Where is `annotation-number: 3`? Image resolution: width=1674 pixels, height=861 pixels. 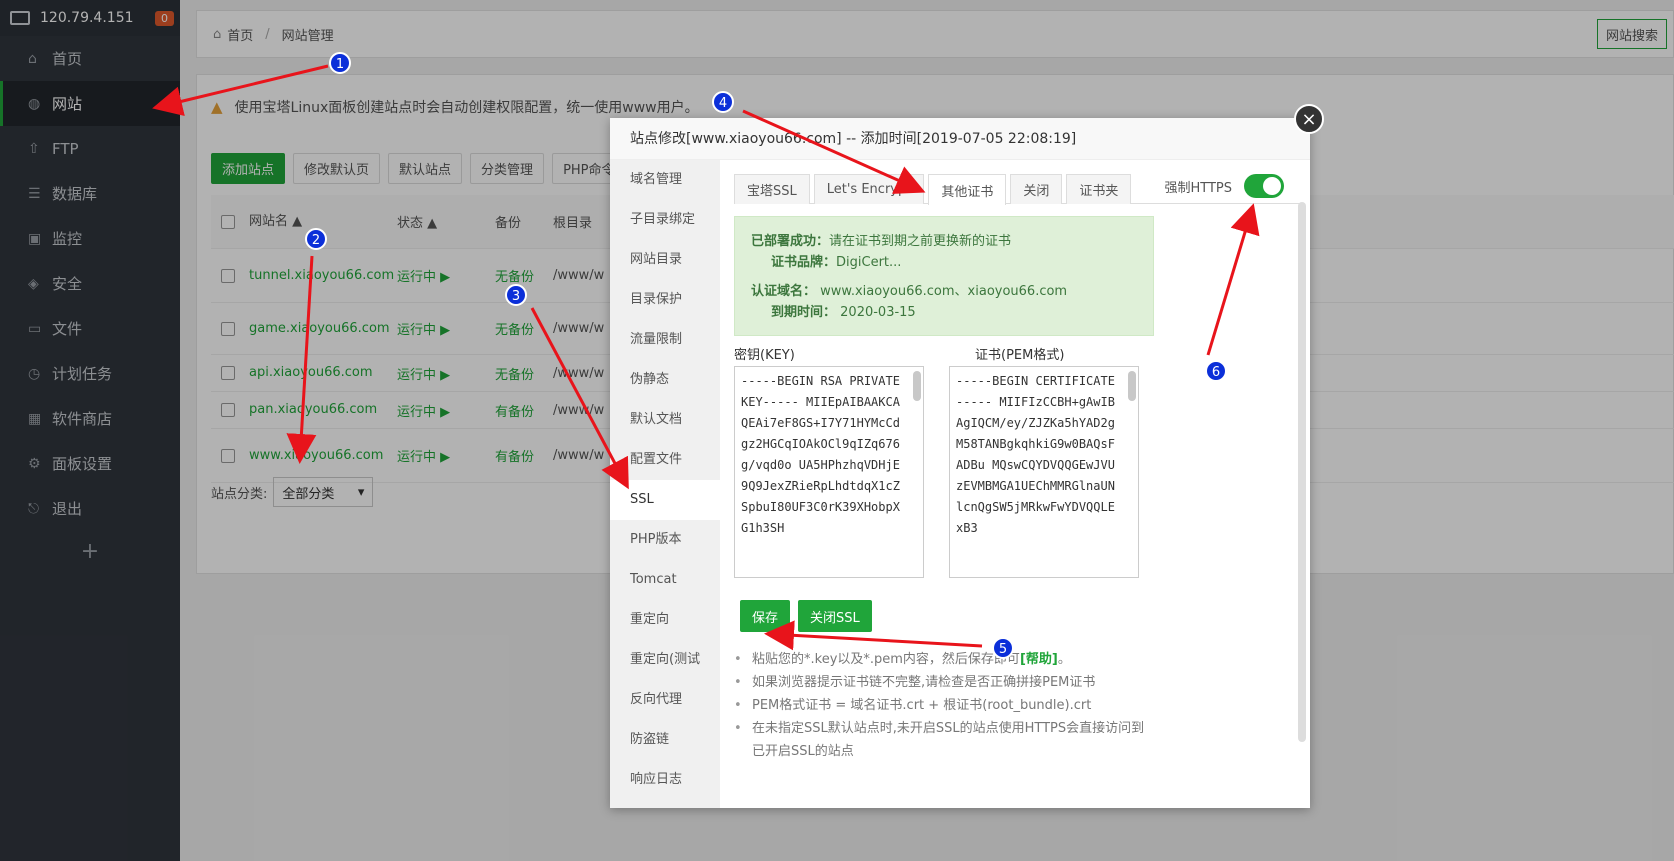 annotation-number: 3 is located at coordinates (516, 296).